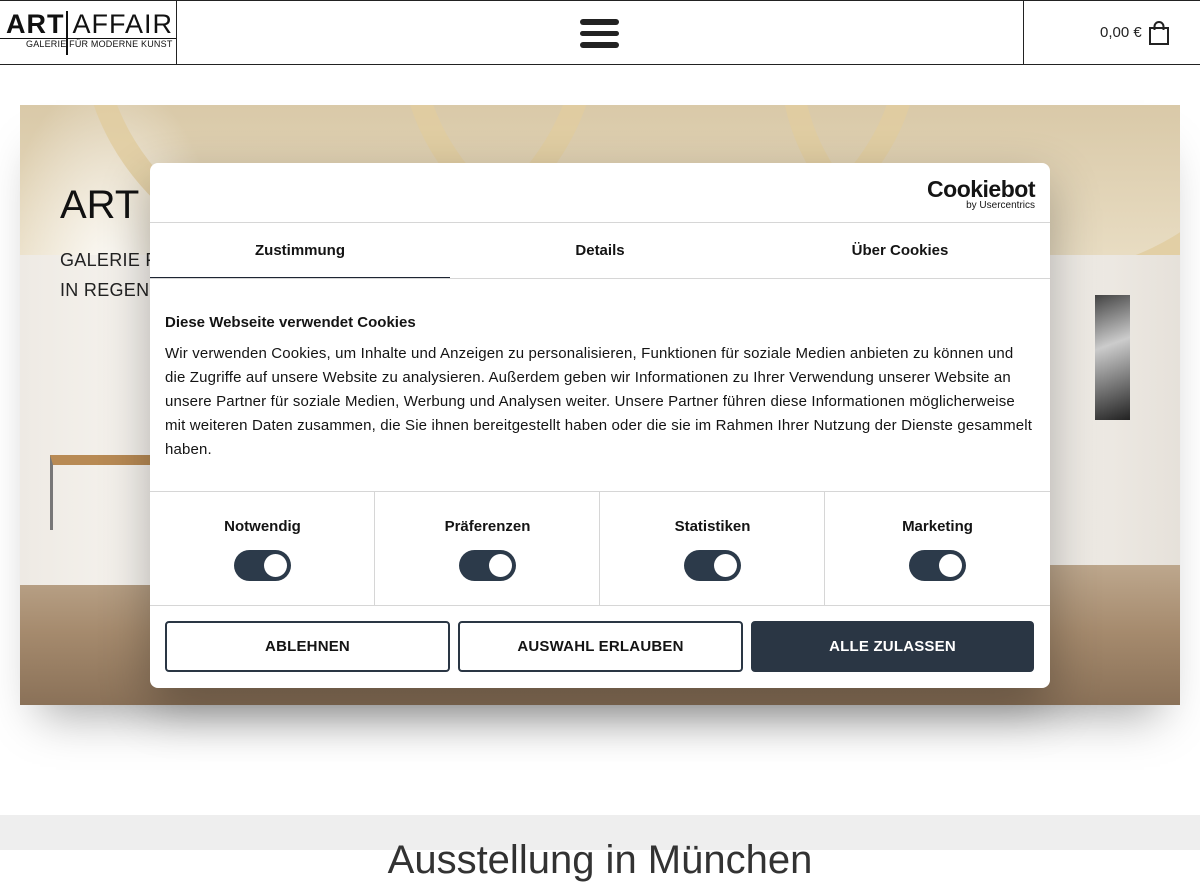  What do you see at coordinates (105, 492) in the screenshot?
I see `wooden-bench` at bounding box center [105, 492].